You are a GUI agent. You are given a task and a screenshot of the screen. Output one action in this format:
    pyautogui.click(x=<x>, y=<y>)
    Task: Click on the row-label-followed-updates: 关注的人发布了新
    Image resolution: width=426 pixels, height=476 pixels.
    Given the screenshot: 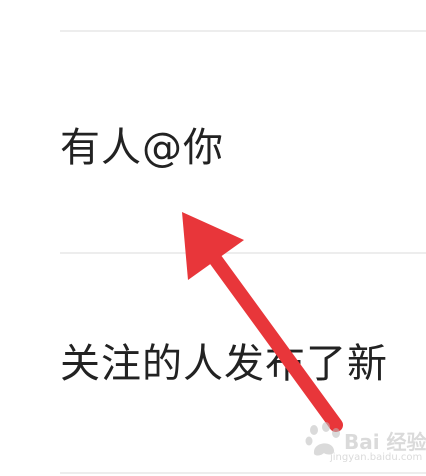 What is the action you would take?
    pyautogui.click(x=224, y=364)
    